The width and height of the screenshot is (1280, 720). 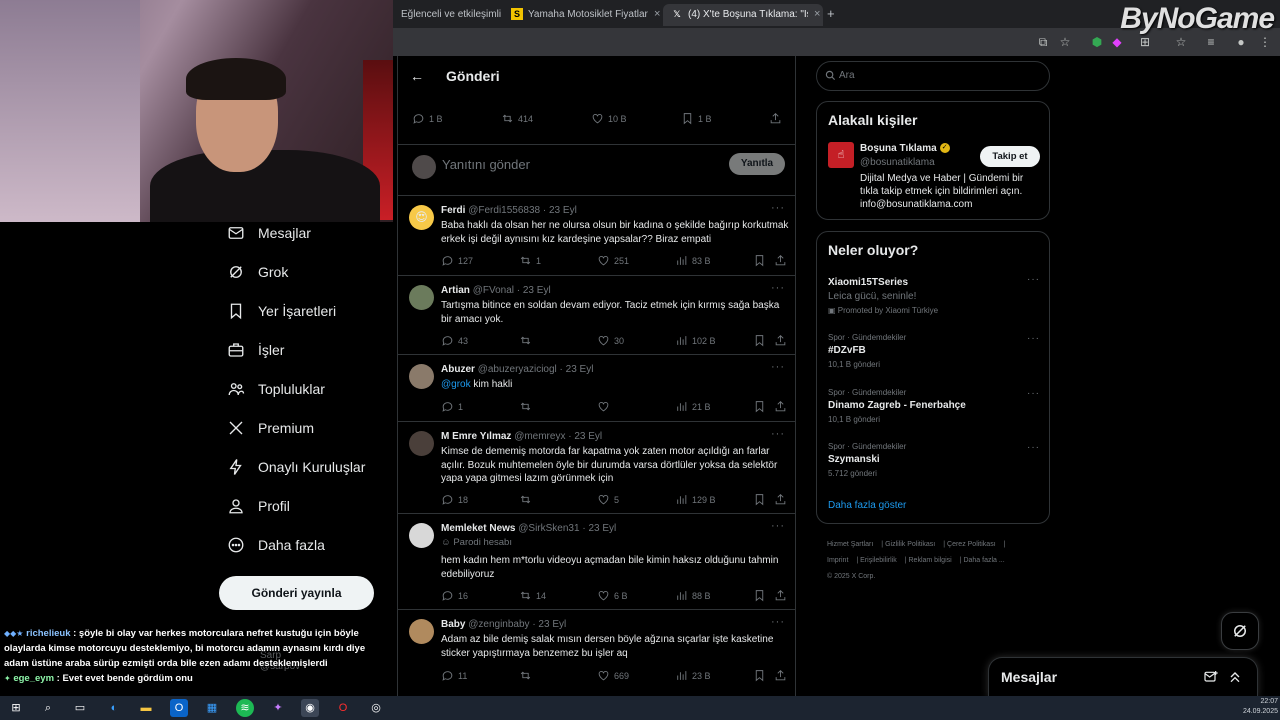 I want to click on opera-icon: O, so click(x=343, y=708).